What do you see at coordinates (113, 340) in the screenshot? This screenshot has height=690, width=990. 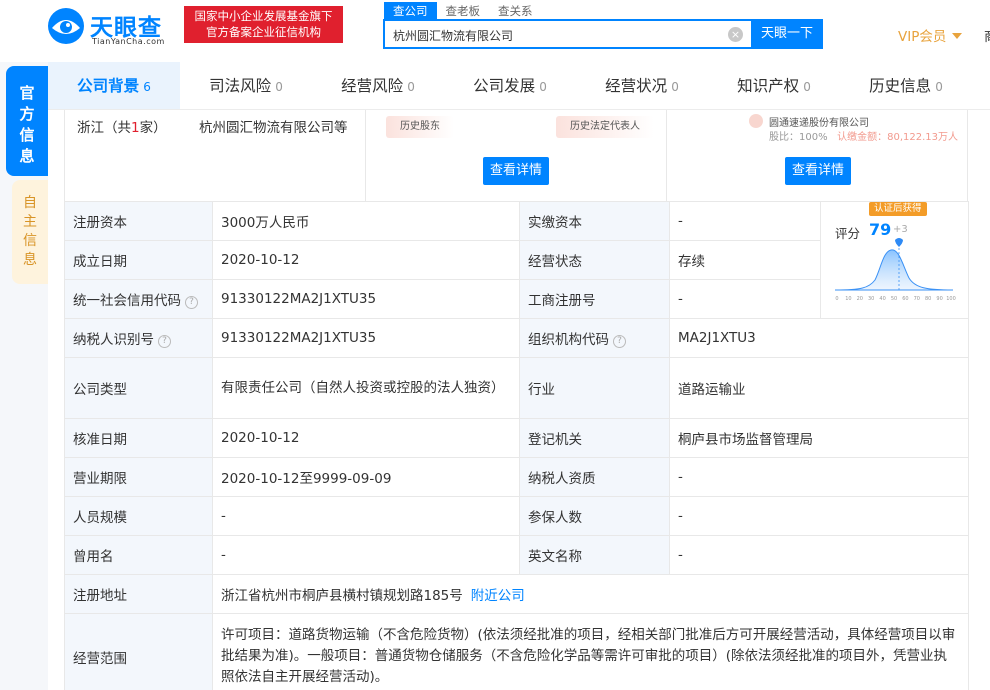 I see `label-taxpayer-id-text: 纳税人识别号` at bounding box center [113, 340].